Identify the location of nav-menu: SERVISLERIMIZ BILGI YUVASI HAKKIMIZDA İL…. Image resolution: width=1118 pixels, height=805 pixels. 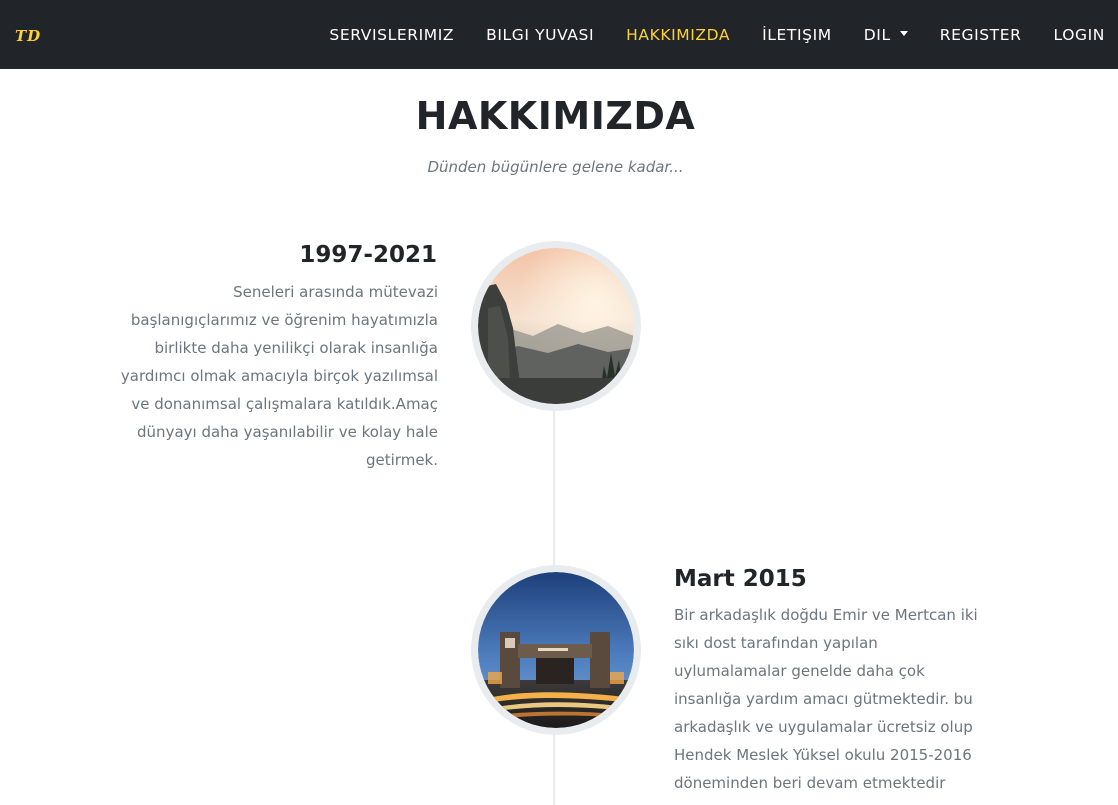
(701, 34).